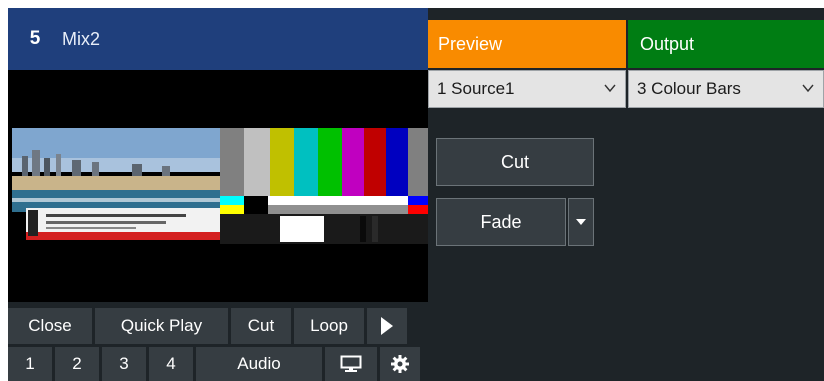  Describe the element at coordinates (726, 44) in the screenshot. I see `output-header: Output` at that location.